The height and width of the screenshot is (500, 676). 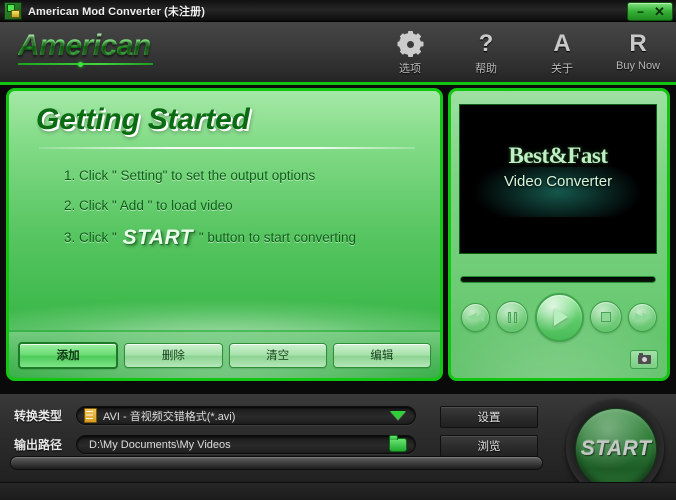 I want to click on toolbar-label-options: 选项, so click(x=410, y=69).